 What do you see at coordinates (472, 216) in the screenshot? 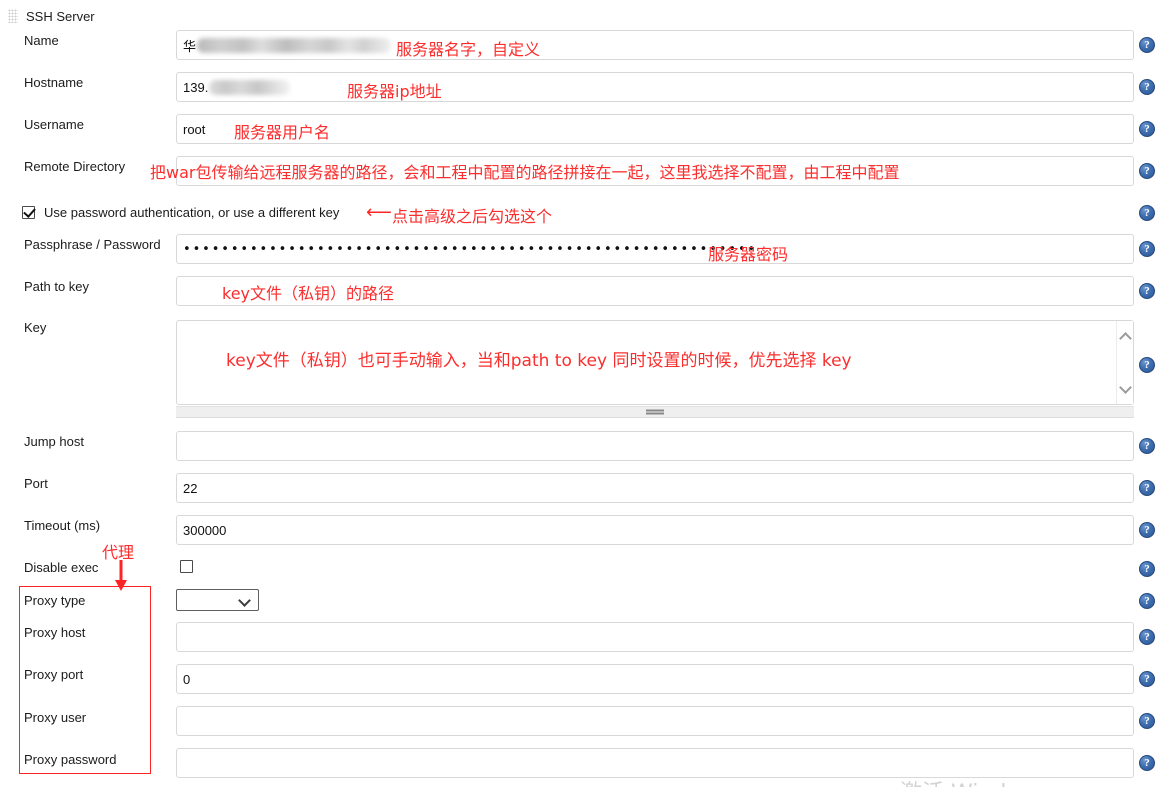
I see `annotation-use-password-auth: 点击高级之后勾选这个` at bounding box center [472, 216].